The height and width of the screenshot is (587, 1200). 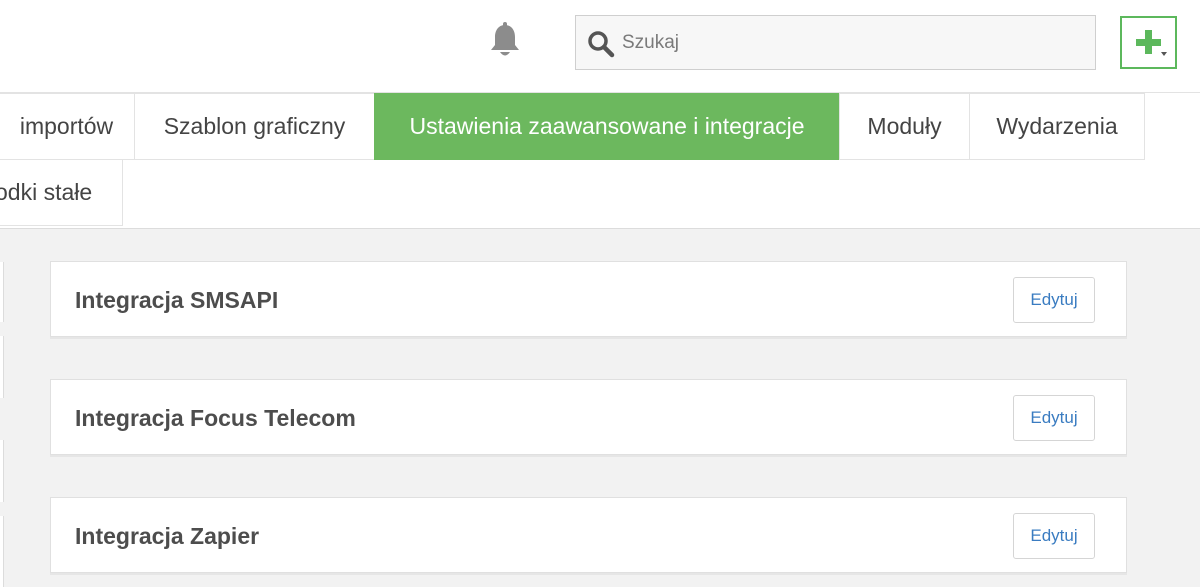 I want to click on search-box, so click(x=835, y=42).